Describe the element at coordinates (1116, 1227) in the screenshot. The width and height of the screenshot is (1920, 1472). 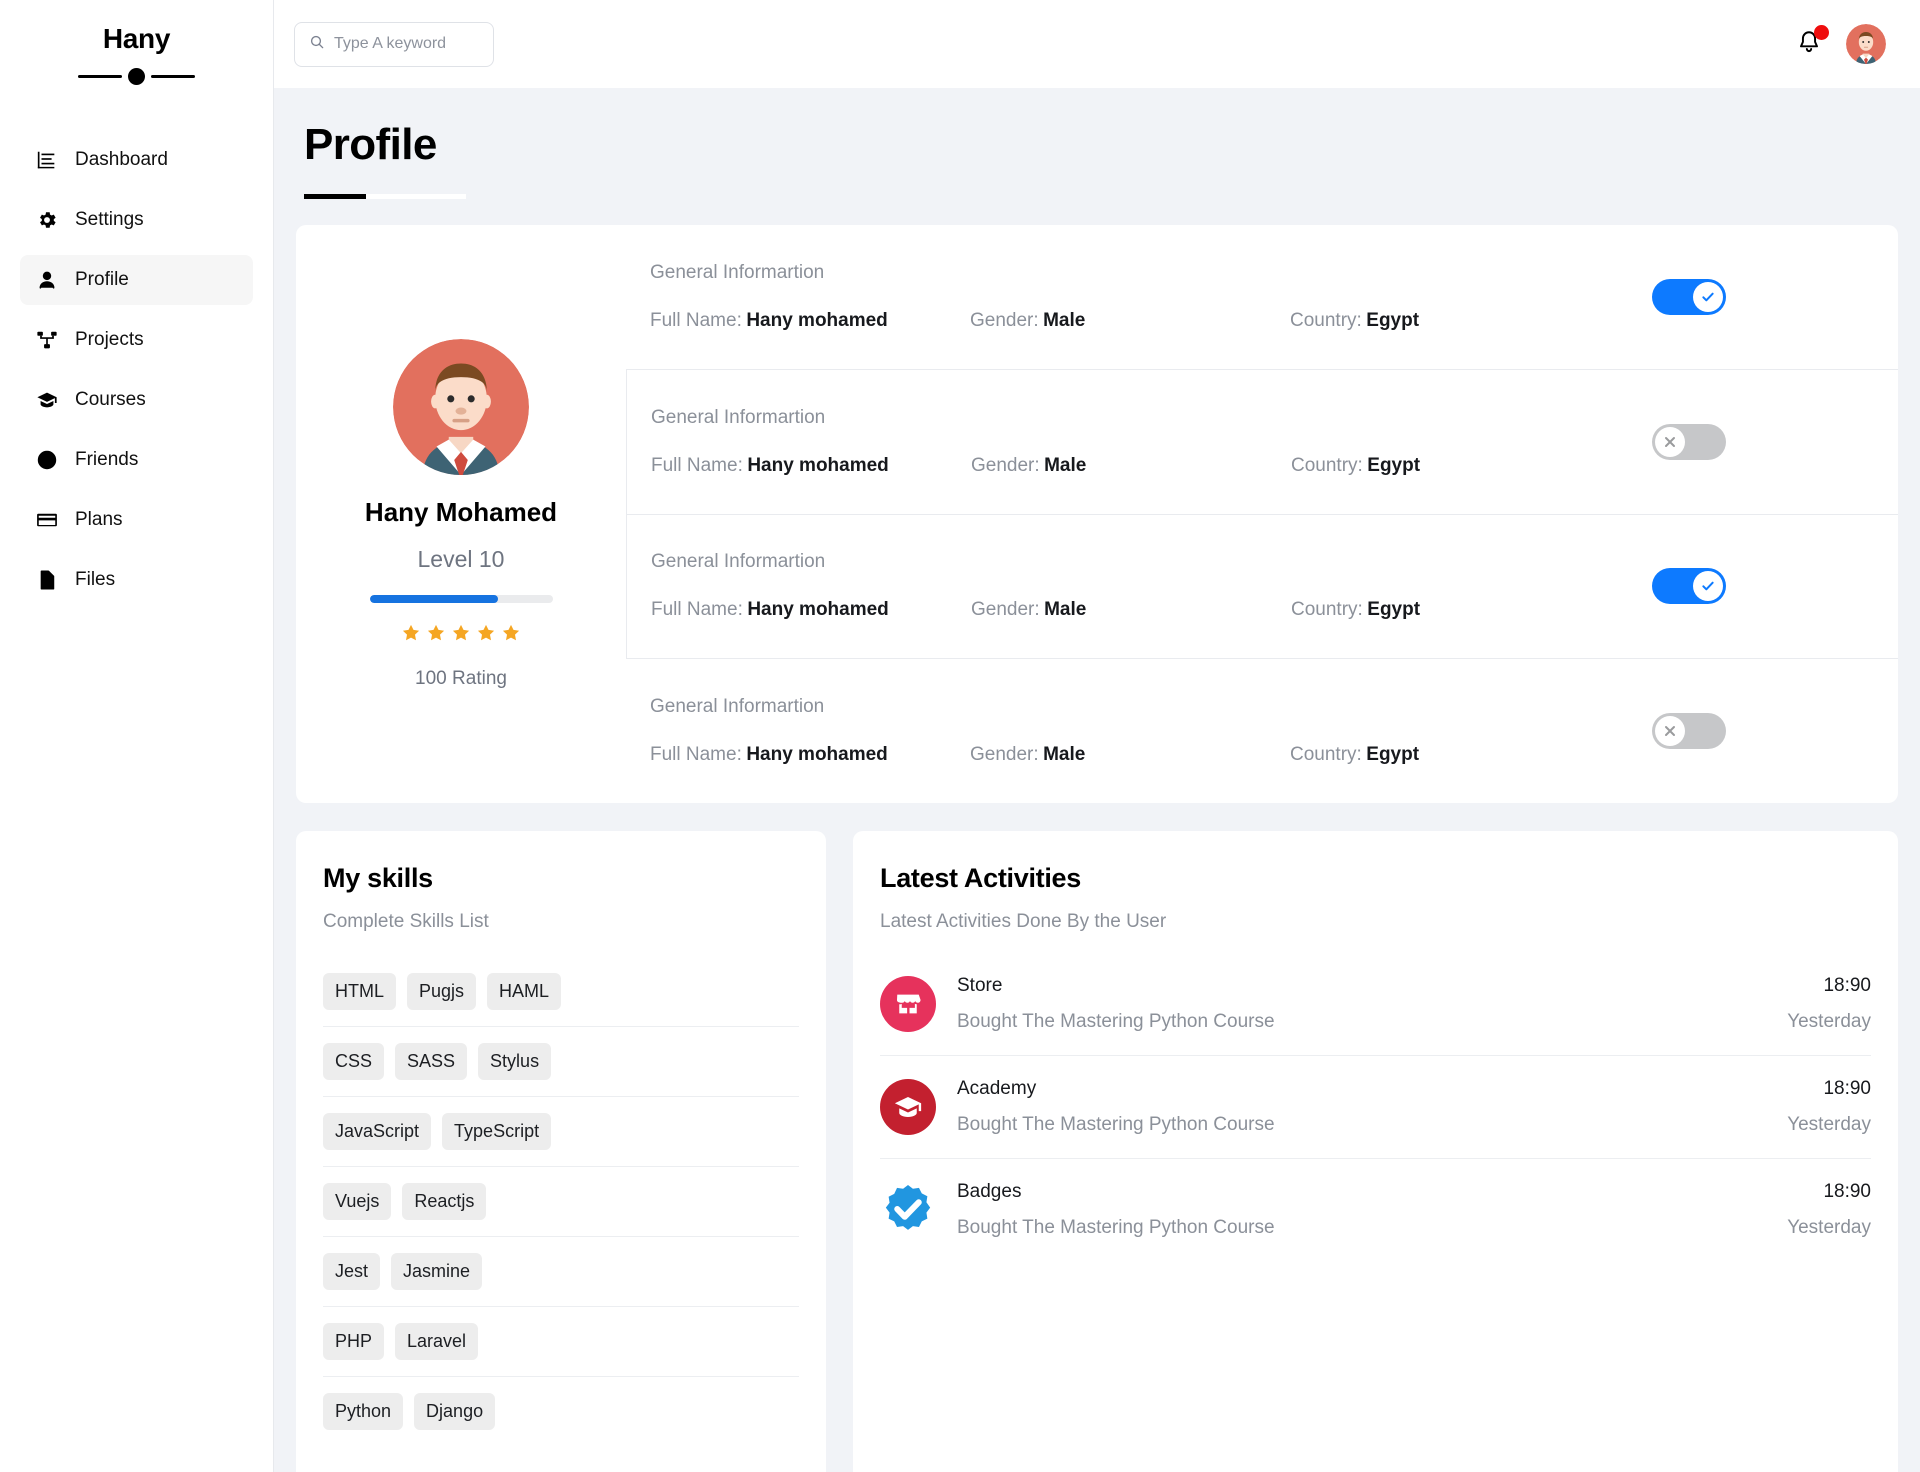
I see `activity-description: Bought The Mastering Python Course` at that location.